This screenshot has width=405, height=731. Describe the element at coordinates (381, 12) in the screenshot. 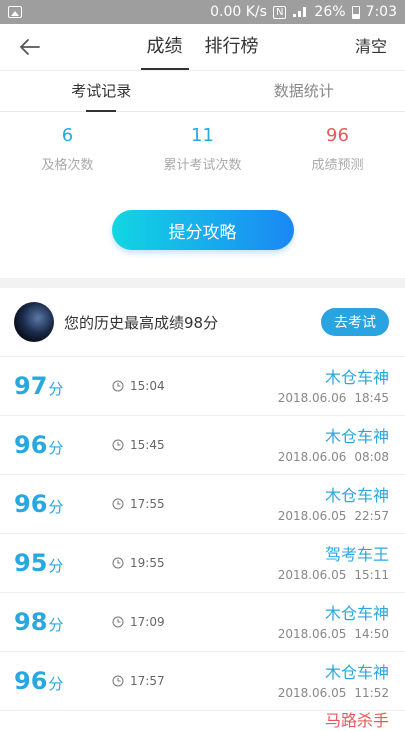

I see `clock-time: 7:03` at that location.